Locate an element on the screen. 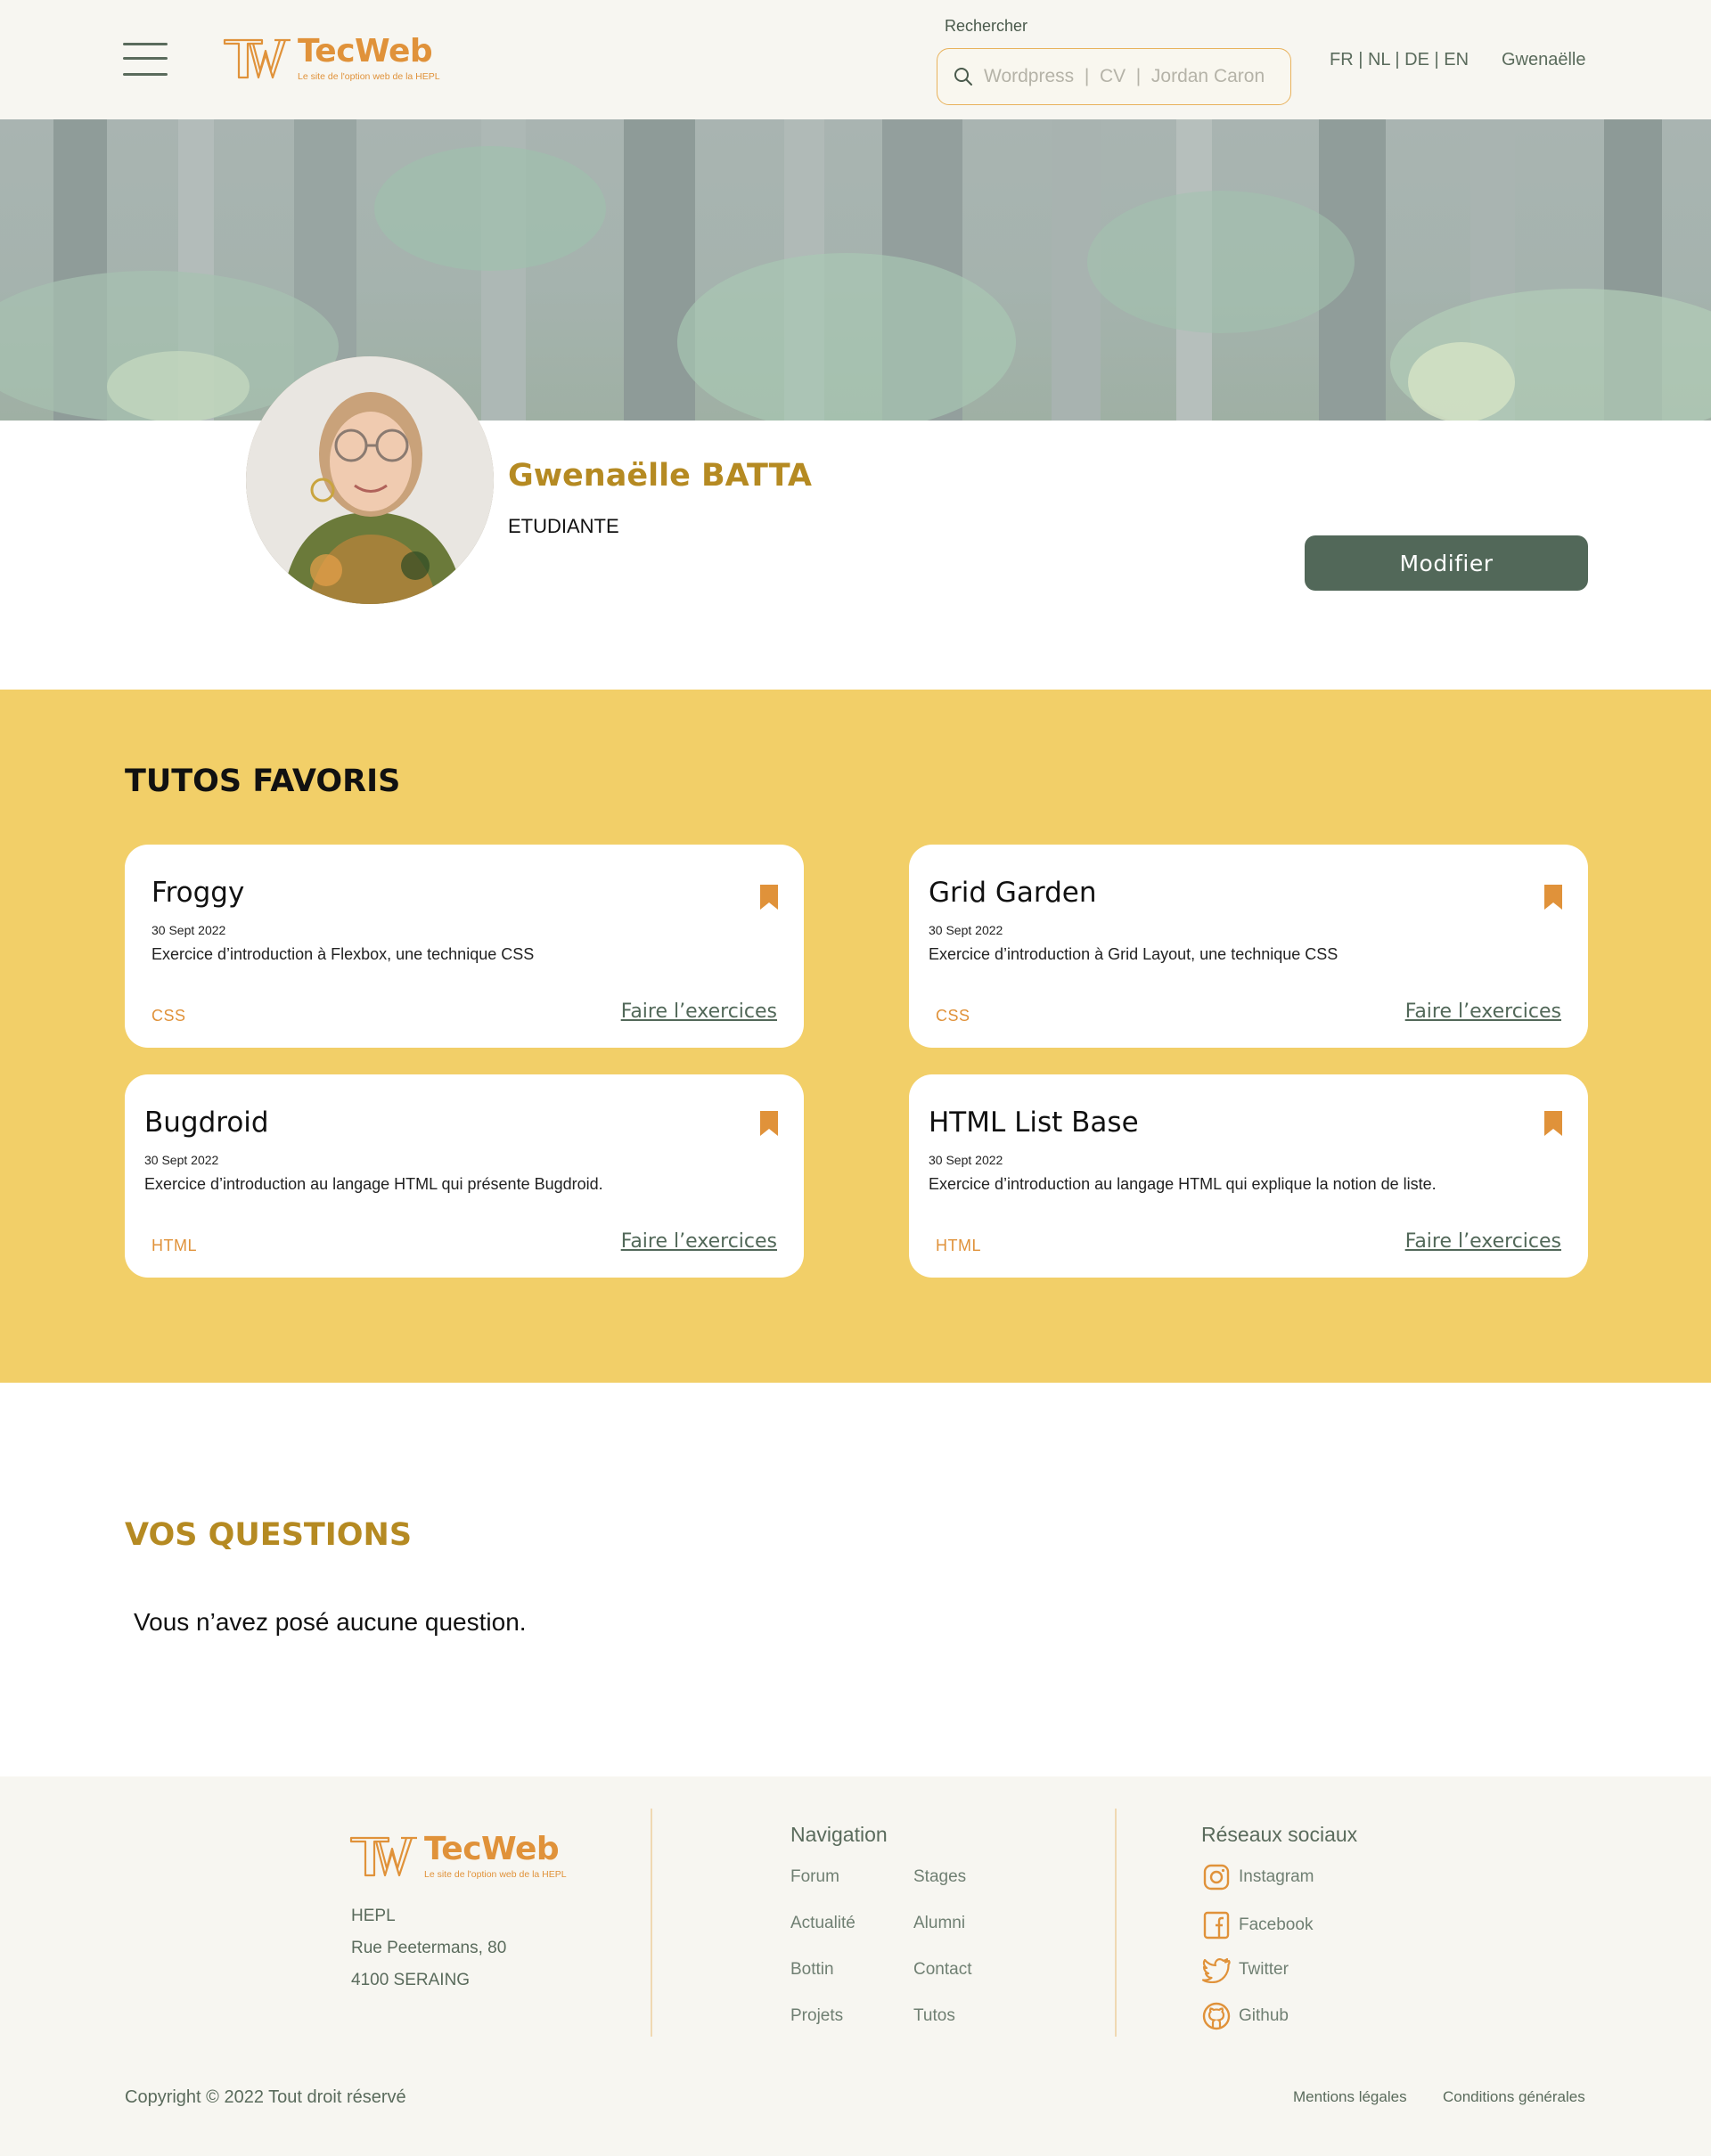  search-input is located at coordinates (1131, 76).